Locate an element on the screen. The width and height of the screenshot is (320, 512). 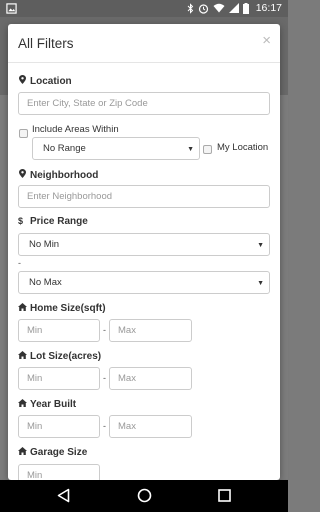
home-size-min-input: Min is located at coordinates (59, 330).